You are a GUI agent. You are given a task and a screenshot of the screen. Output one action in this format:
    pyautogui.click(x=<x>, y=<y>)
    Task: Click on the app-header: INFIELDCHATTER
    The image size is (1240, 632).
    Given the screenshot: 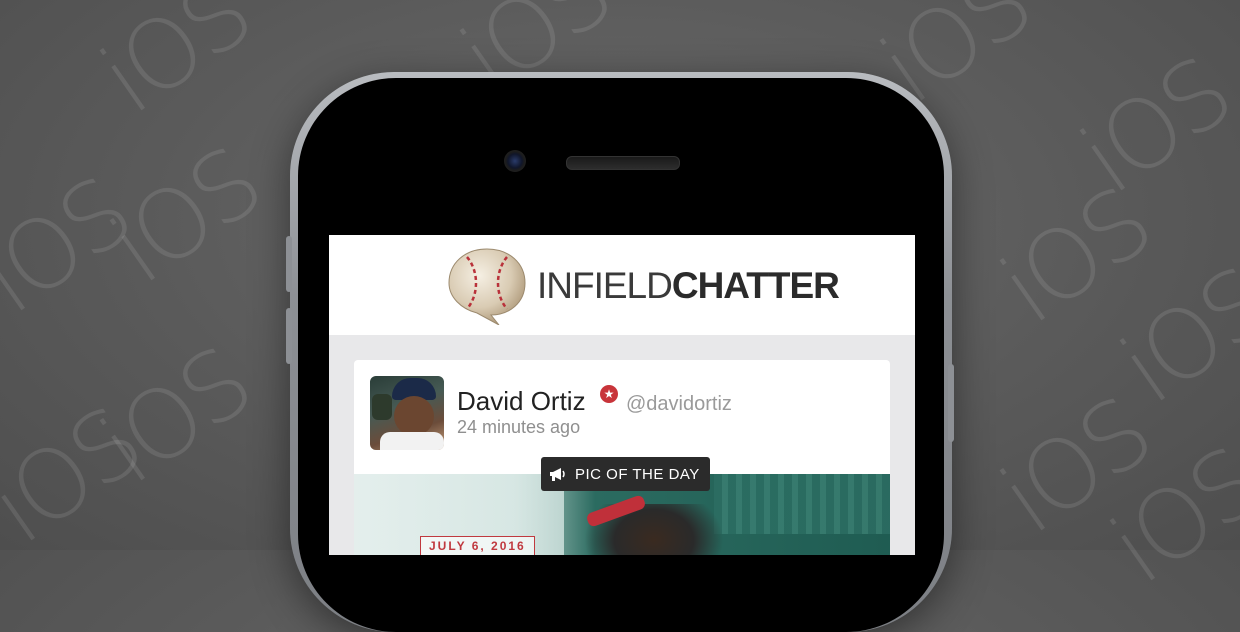 What is the action you would take?
    pyautogui.click(x=622, y=285)
    